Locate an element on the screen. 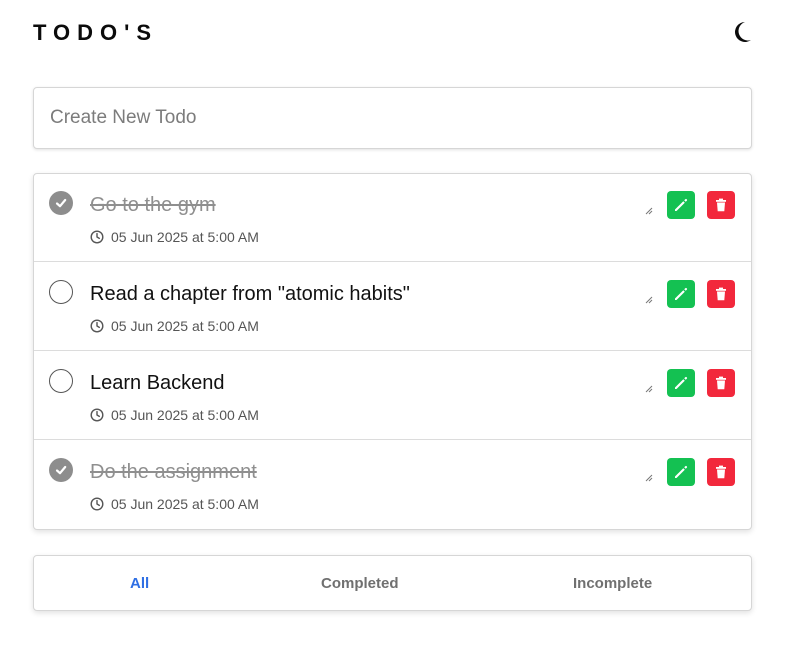 This screenshot has height=651, width=790. create-todo-field-wrapper is located at coordinates (392, 118).